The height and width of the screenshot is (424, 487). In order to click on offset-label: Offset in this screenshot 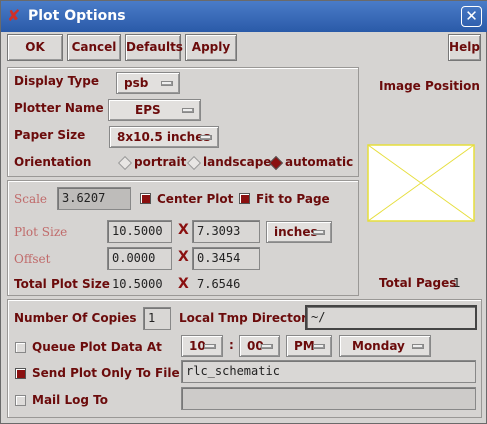, I will do `click(32, 259)`.